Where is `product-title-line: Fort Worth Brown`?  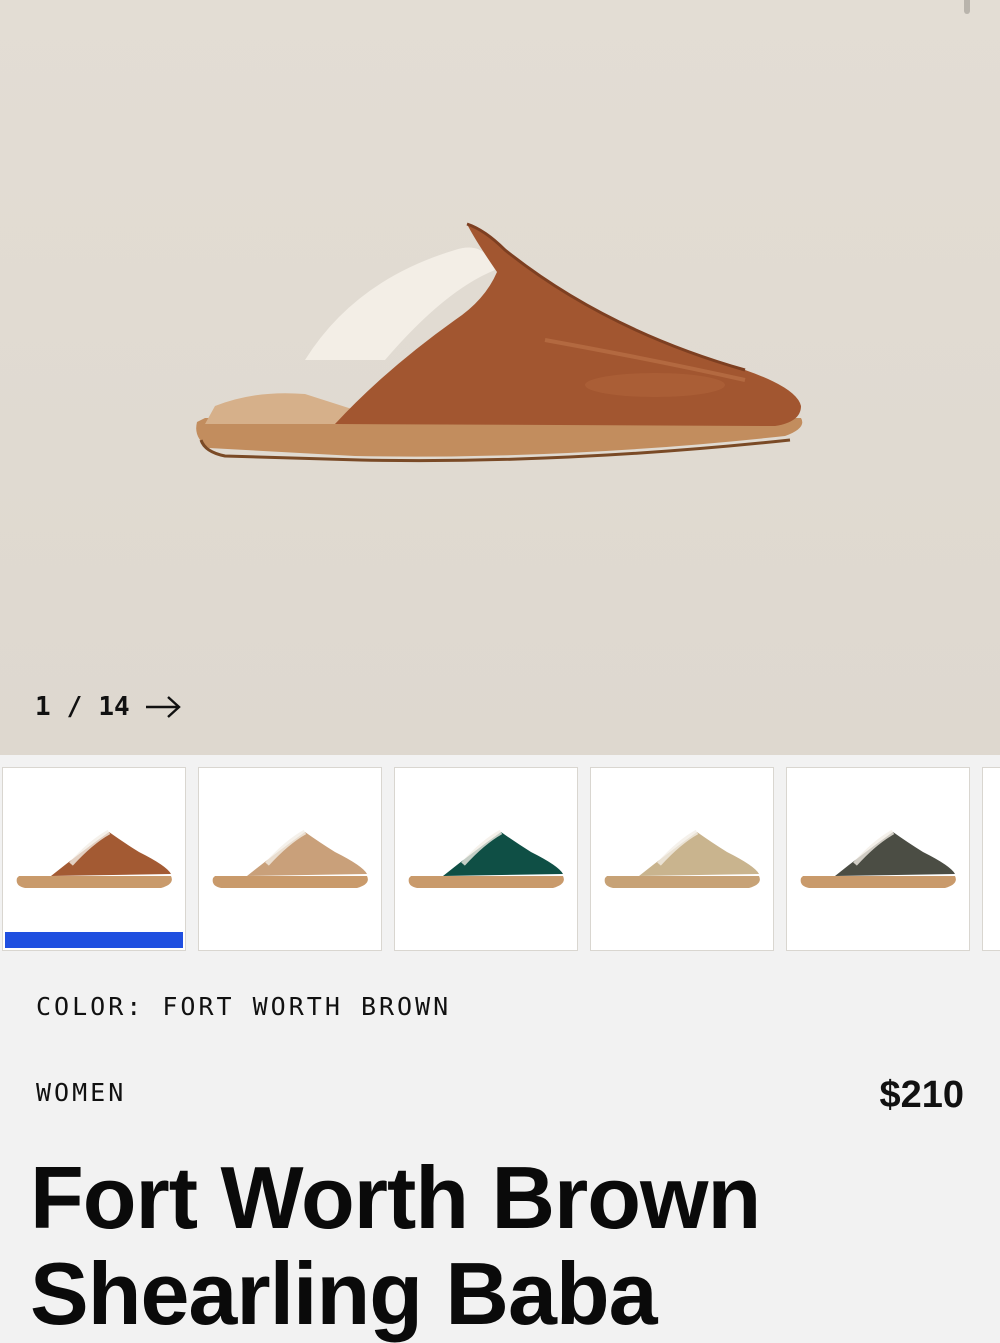 product-title-line: Fort Worth Brown is located at coordinates (395, 1197).